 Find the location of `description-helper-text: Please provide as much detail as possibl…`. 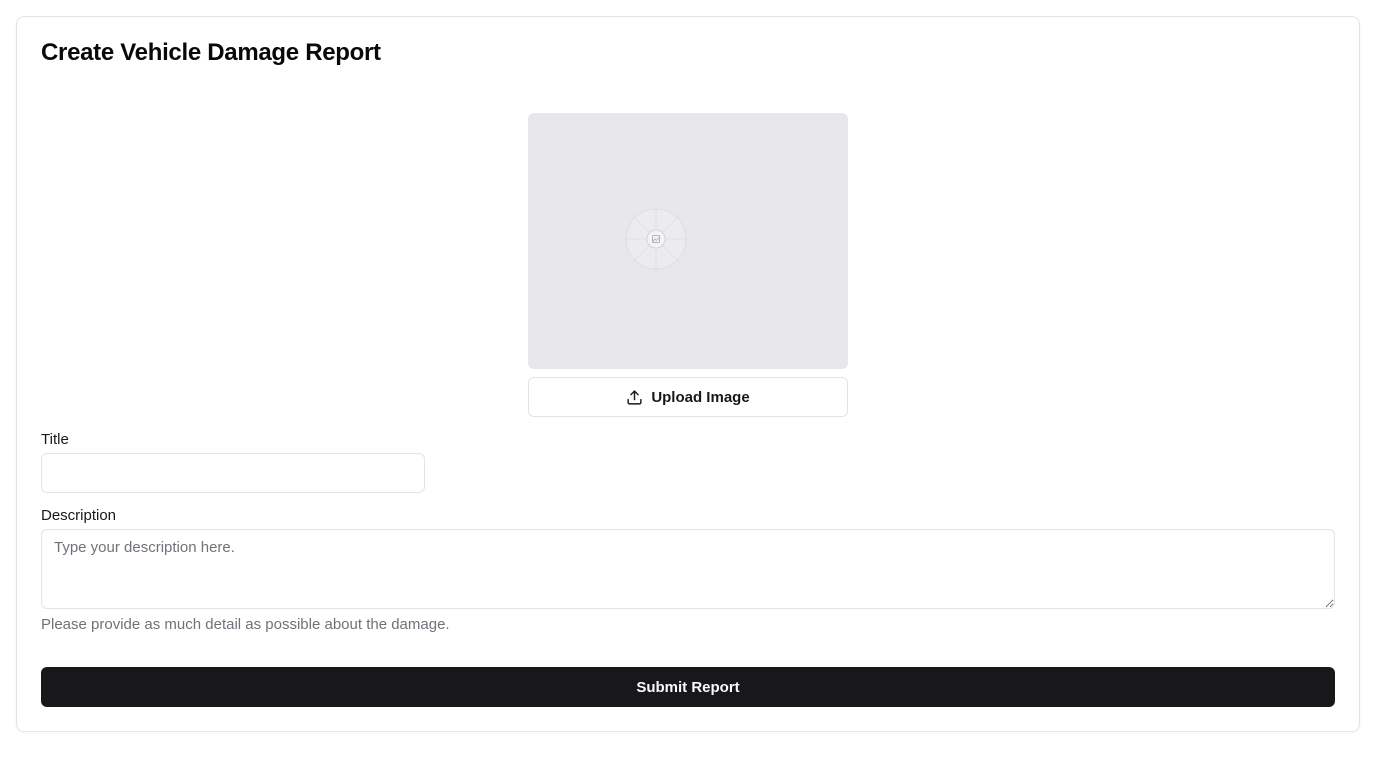

description-helper-text: Please provide as much detail as possibl… is located at coordinates (245, 624).